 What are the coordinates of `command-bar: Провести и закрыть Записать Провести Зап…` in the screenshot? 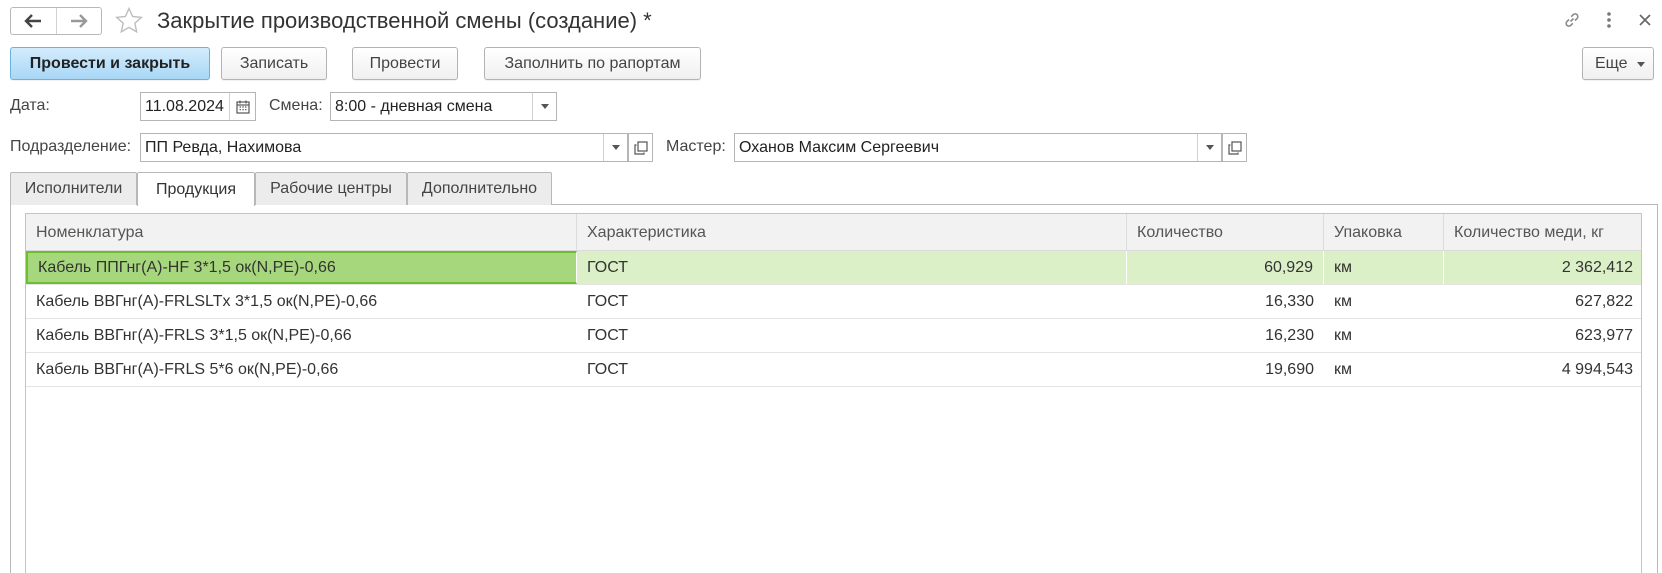 It's located at (831, 64).